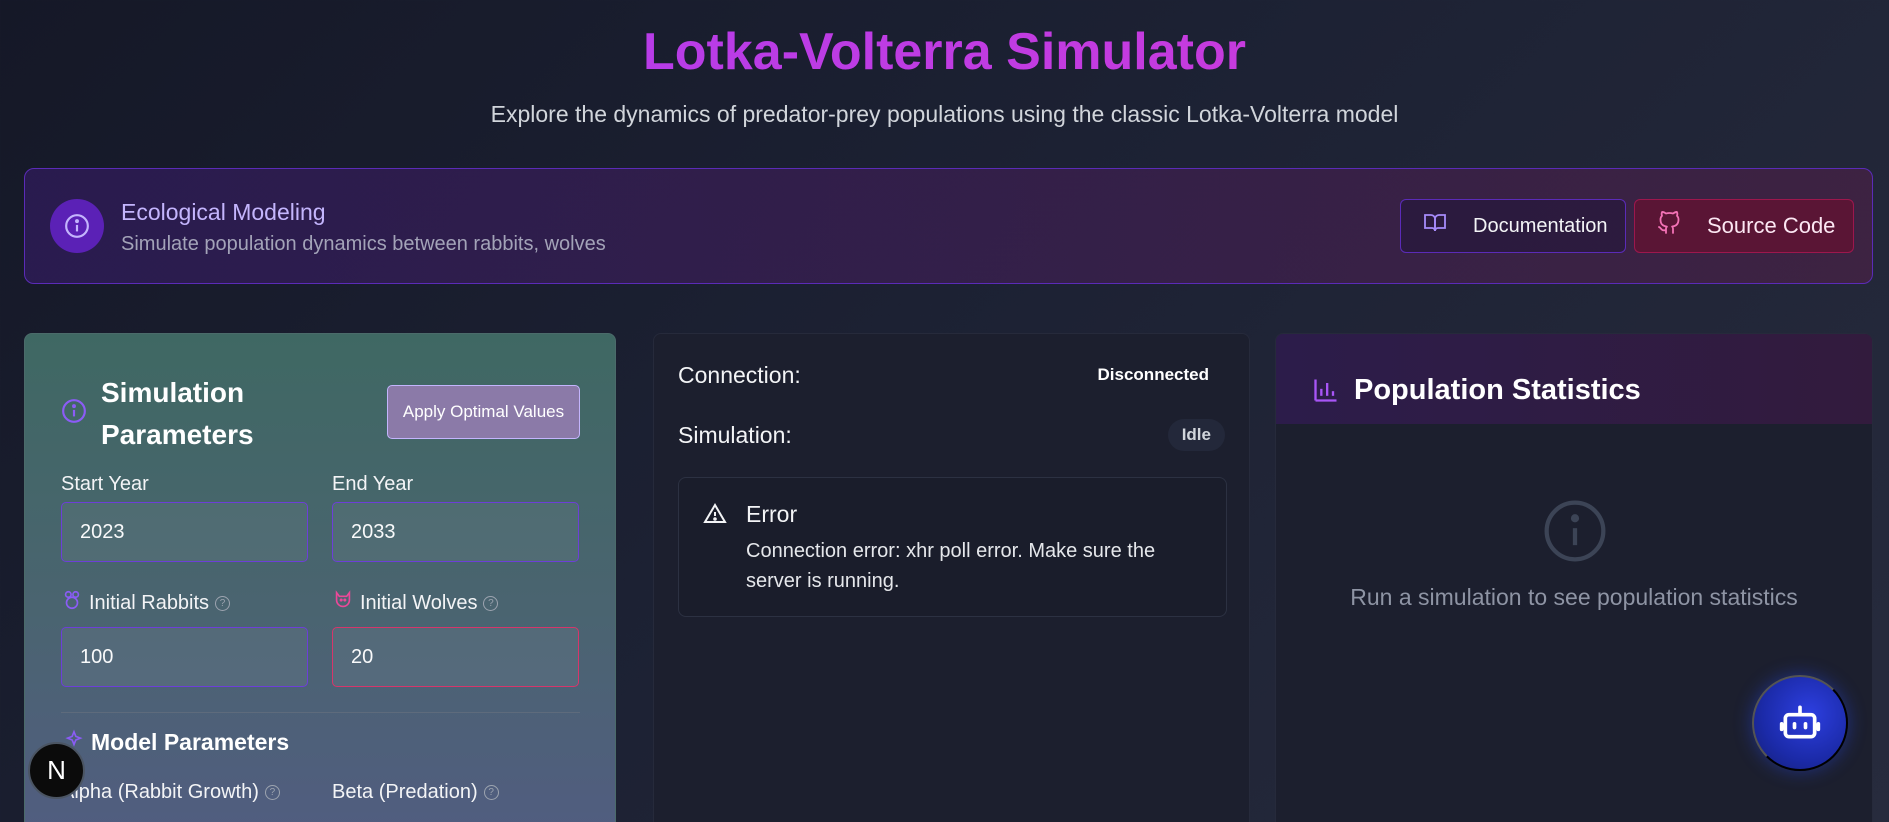 The height and width of the screenshot is (822, 1889). What do you see at coordinates (772, 514) in the screenshot?
I see `error-title: Error` at bounding box center [772, 514].